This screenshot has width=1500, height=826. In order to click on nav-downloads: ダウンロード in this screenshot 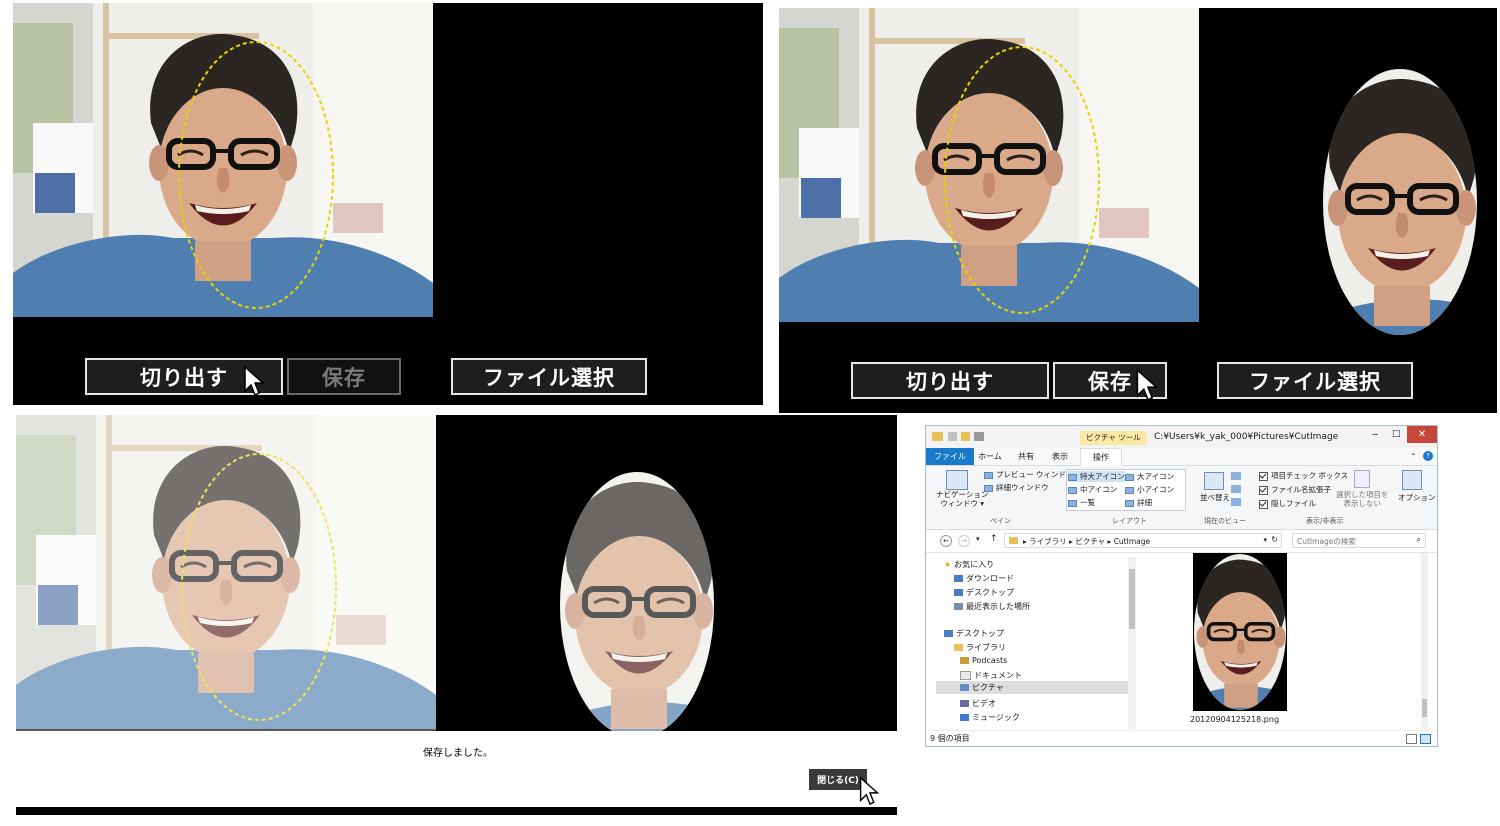, I will do `click(984, 578)`.